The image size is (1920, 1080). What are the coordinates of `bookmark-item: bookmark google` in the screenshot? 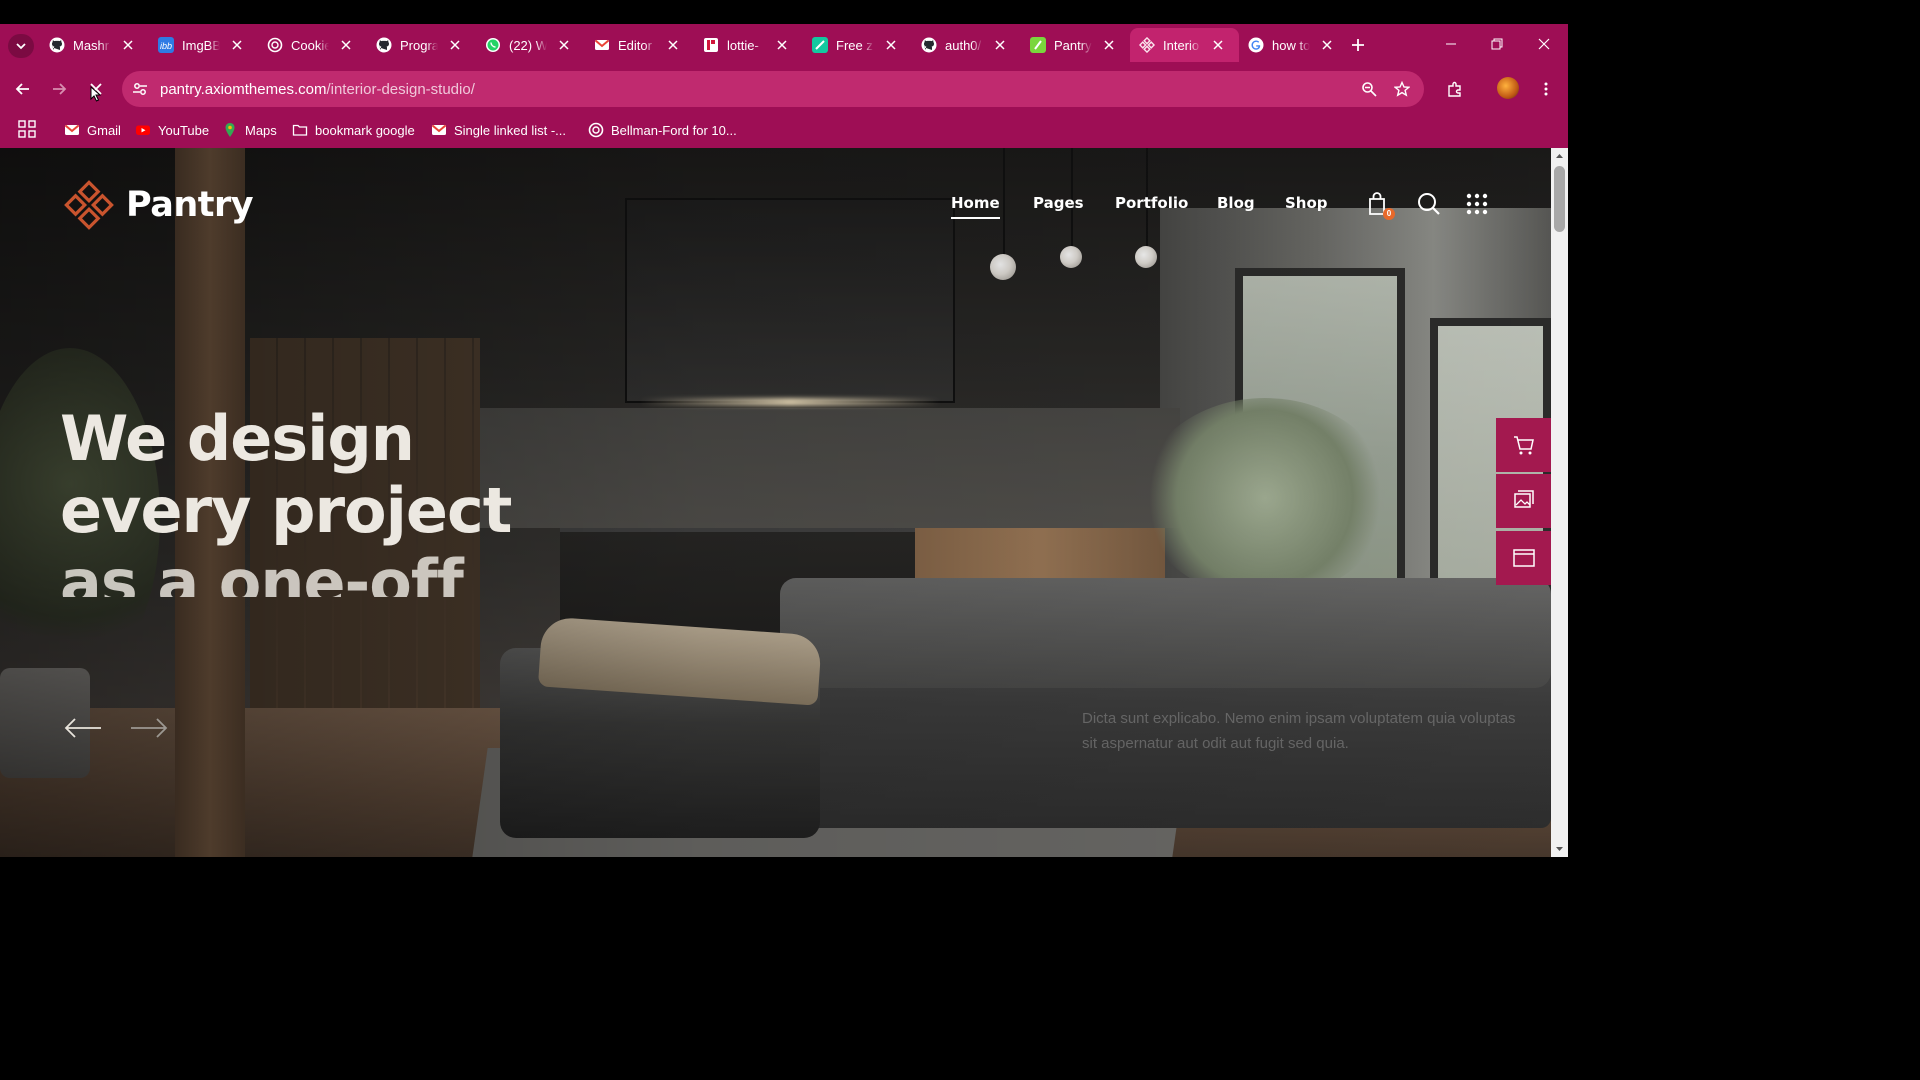 It's located at (353, 130).